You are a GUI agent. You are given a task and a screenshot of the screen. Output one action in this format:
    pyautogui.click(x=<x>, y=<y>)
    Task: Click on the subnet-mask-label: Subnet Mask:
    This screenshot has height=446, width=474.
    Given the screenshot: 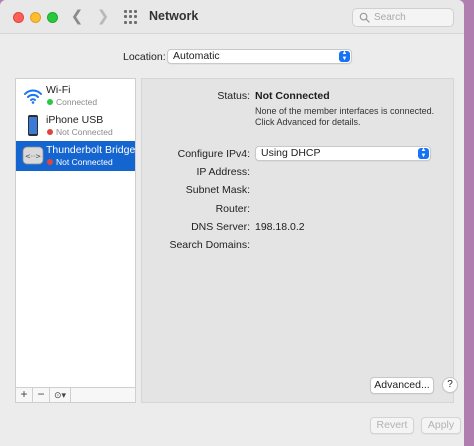 What is the action you would take?
    pyautogui.click(x=217, y=190)
    